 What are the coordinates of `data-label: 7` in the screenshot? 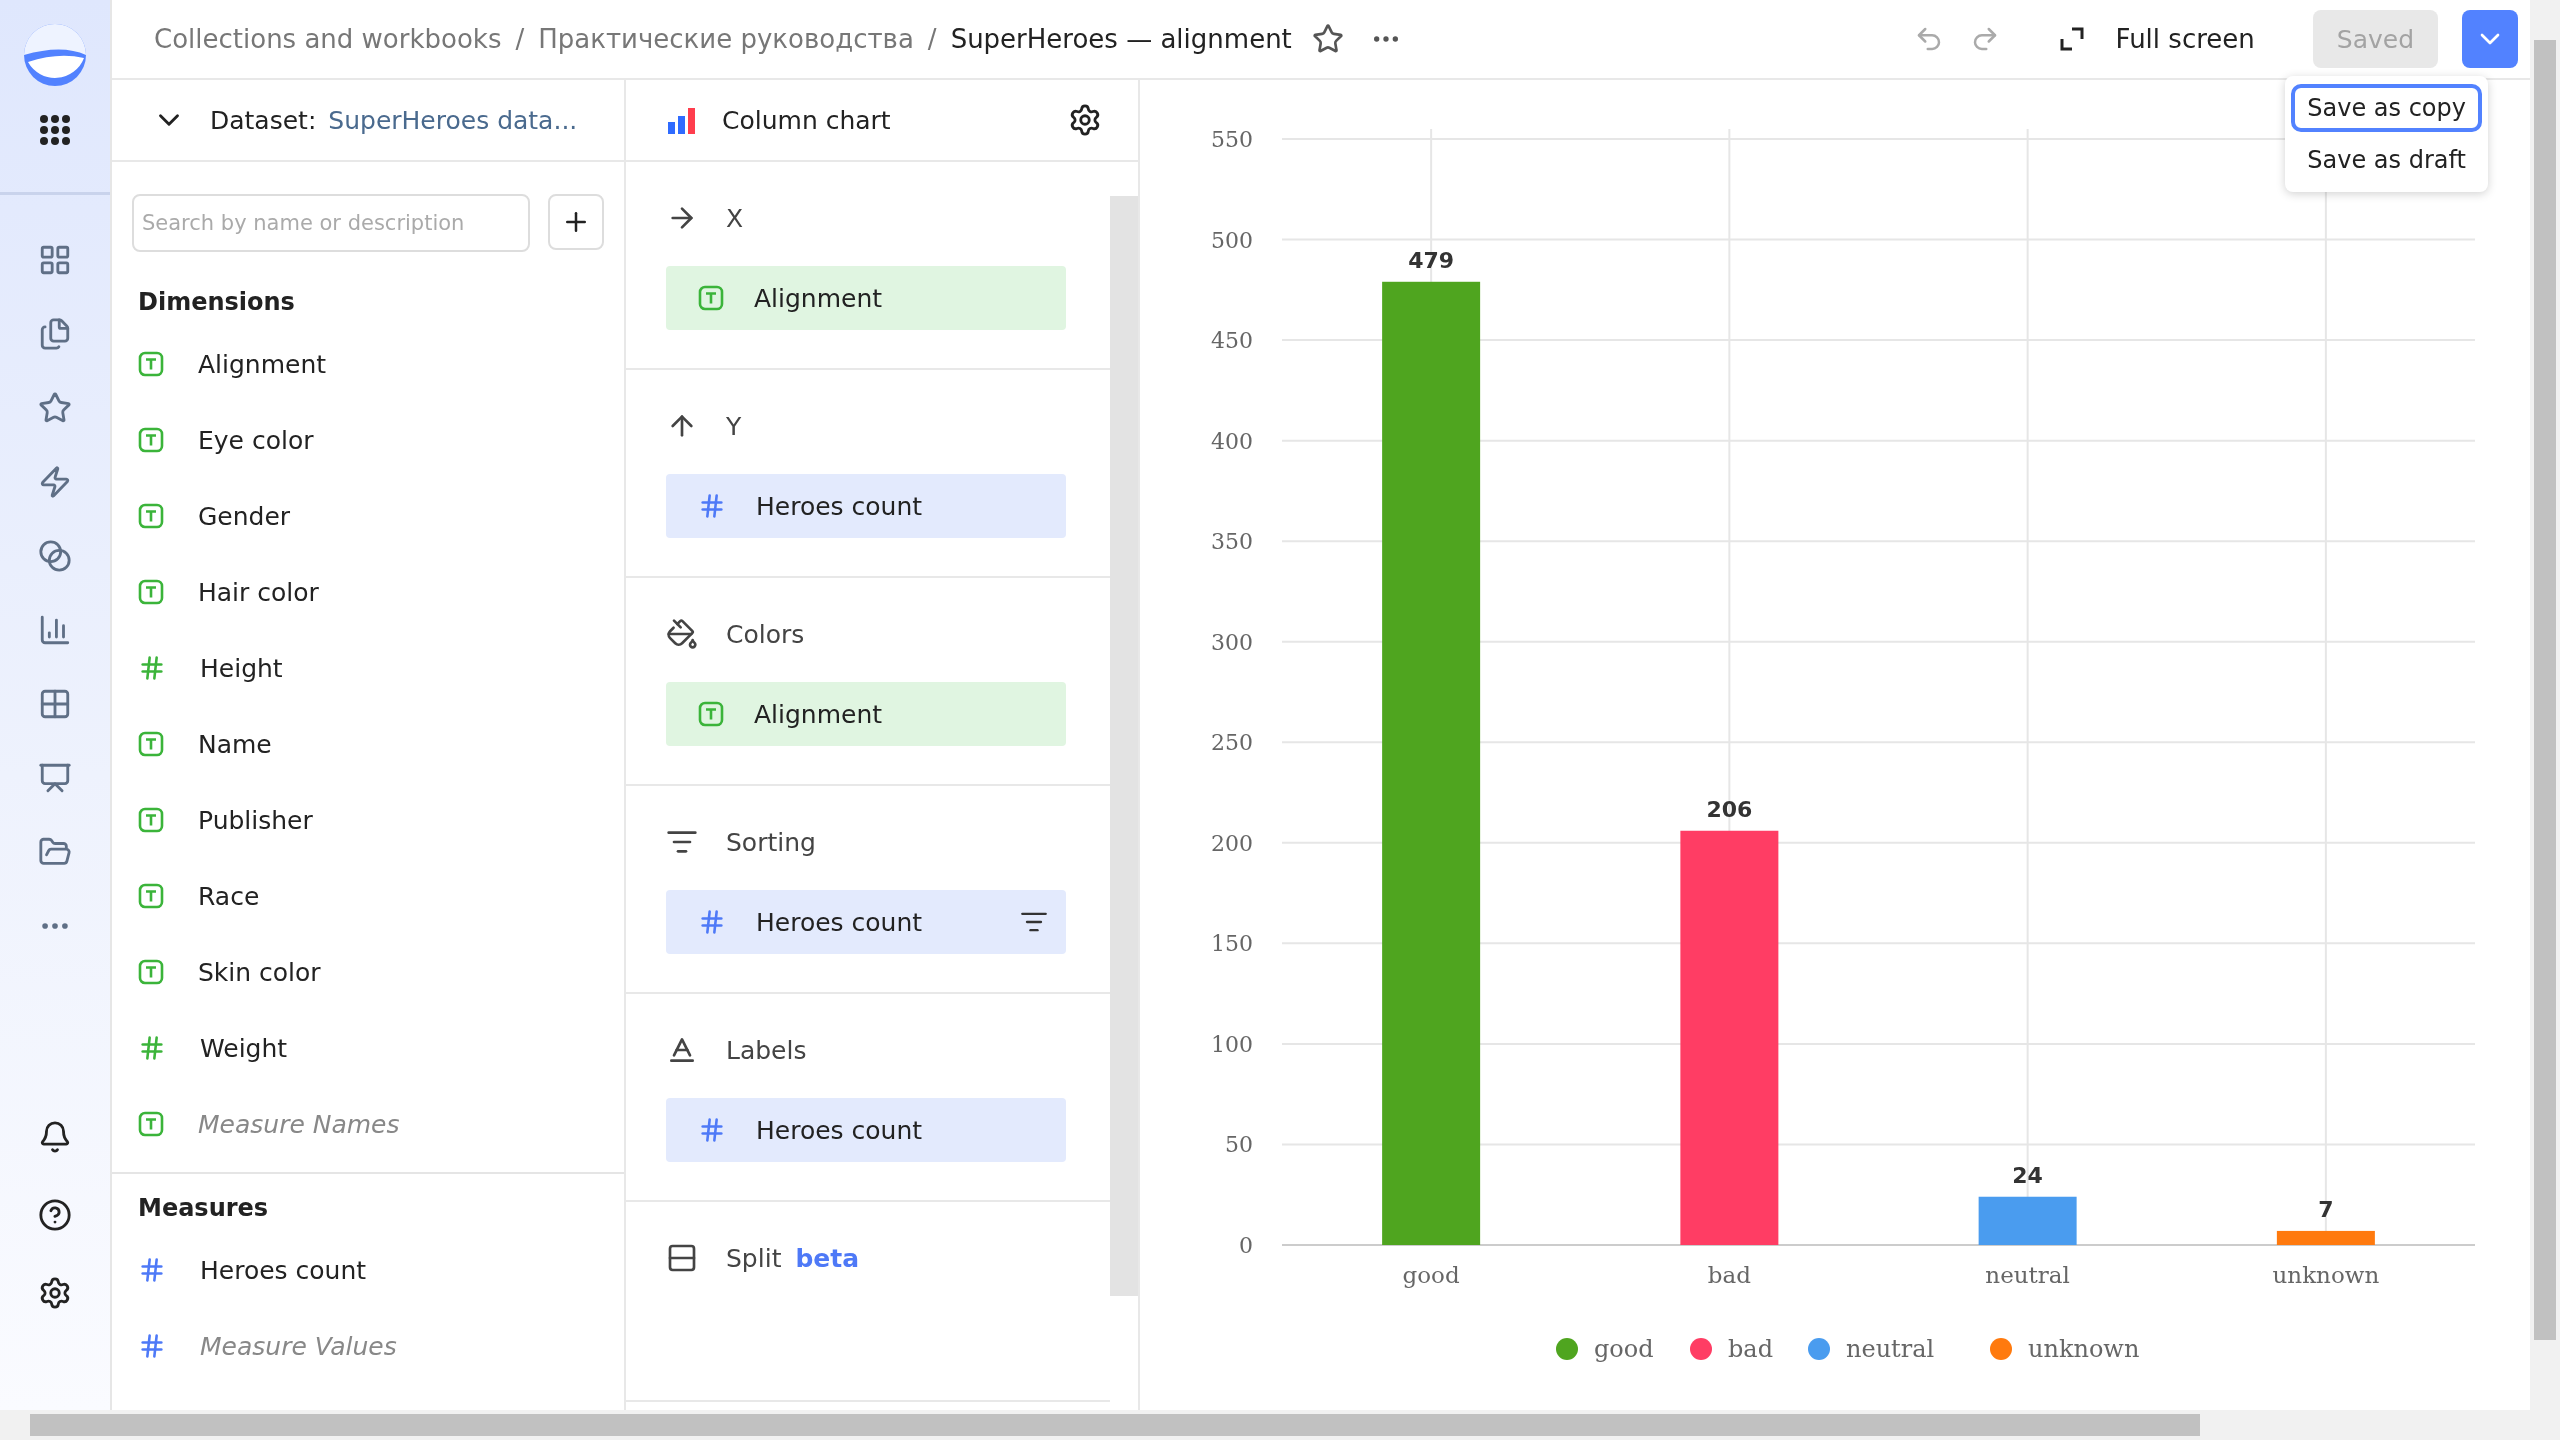 It's located at (2326, 1209).